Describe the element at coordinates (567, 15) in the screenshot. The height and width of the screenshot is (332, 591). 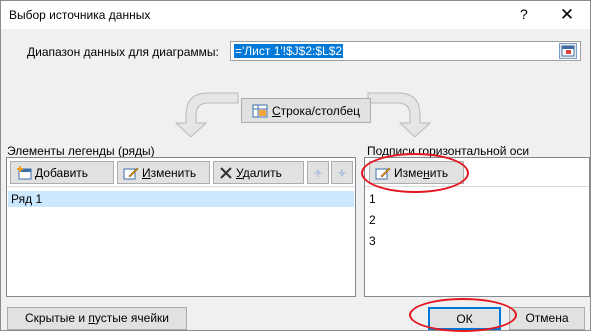
I see `close-button: ✕` at that location.